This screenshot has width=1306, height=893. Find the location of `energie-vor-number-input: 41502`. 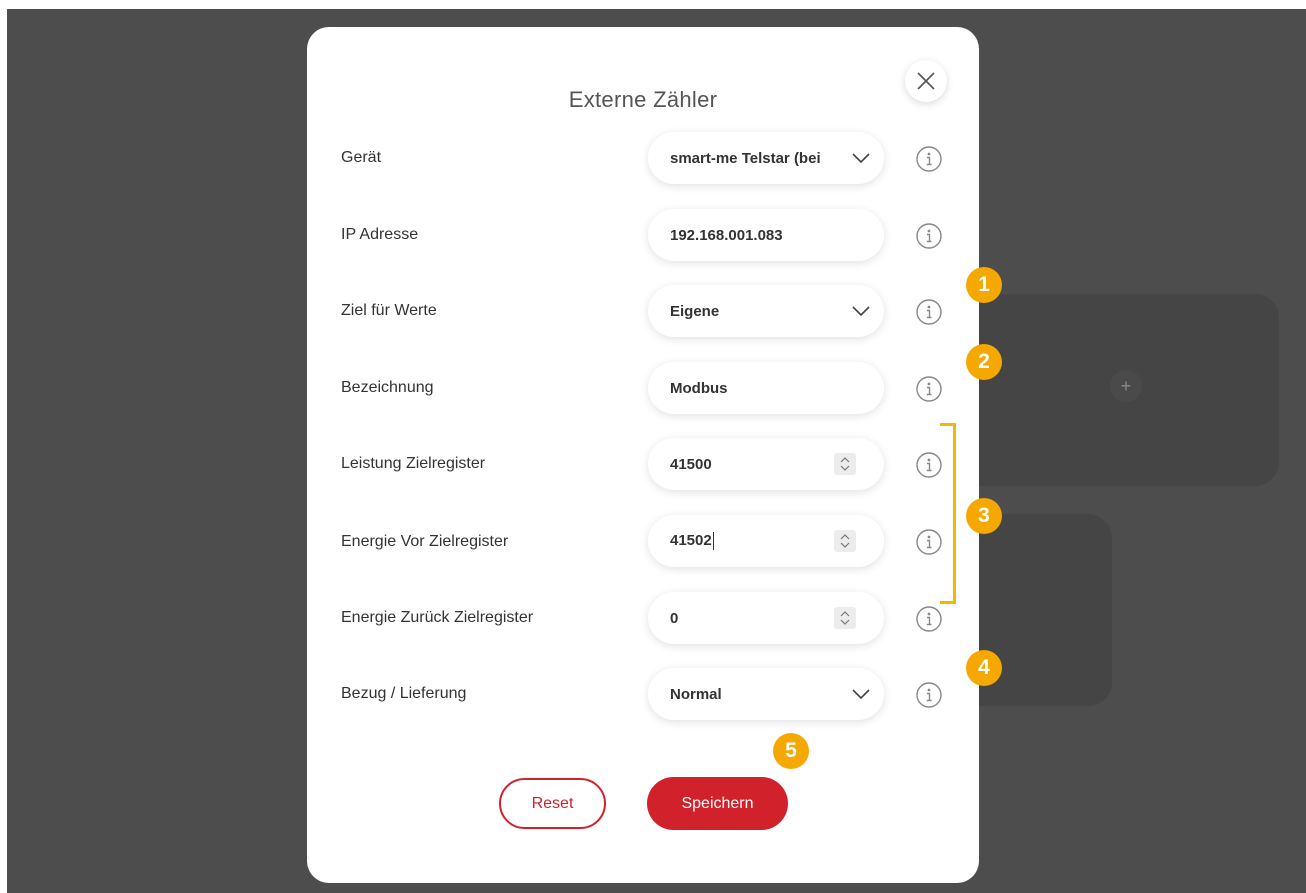

energie-vor-number-input: 41502 is located at coordinates (766, 541).